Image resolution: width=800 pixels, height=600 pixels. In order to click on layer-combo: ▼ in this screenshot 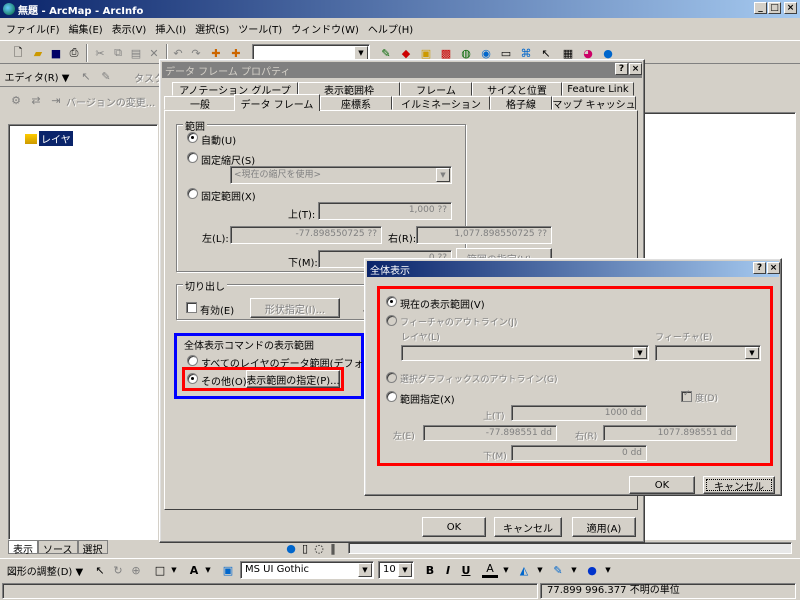, I will do `click(525, 353)`.